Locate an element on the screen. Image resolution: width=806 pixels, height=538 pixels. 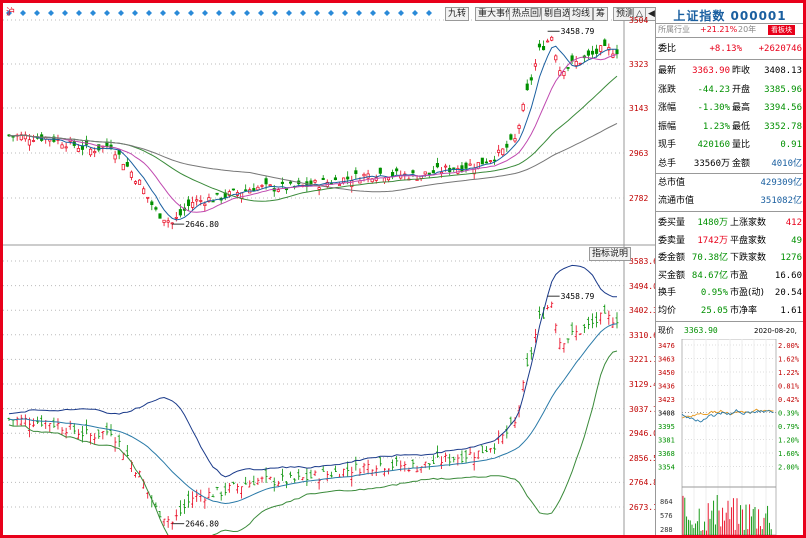
mini-y-left: 3354 is located at coordinates (666, 468).